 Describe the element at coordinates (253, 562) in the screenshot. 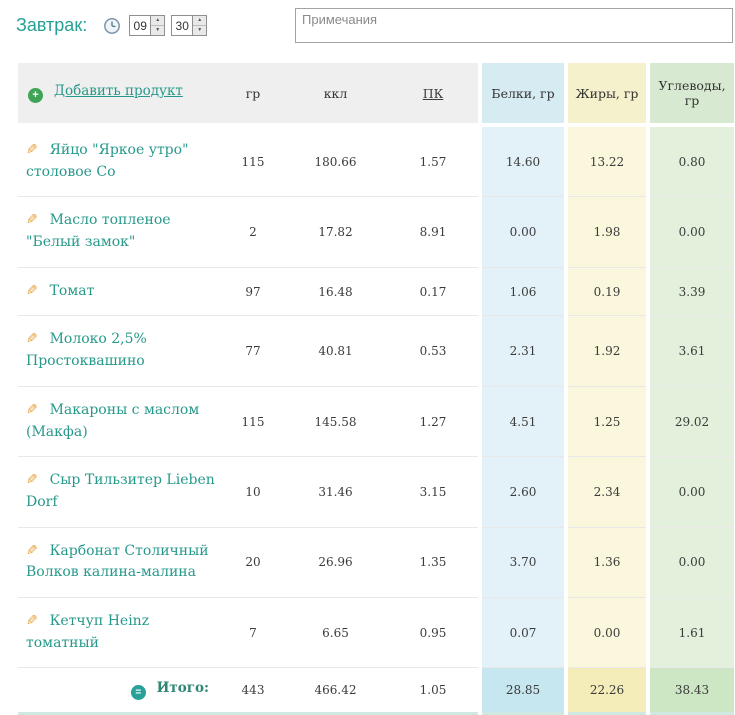

I see `gr-cell: 20` at that location.